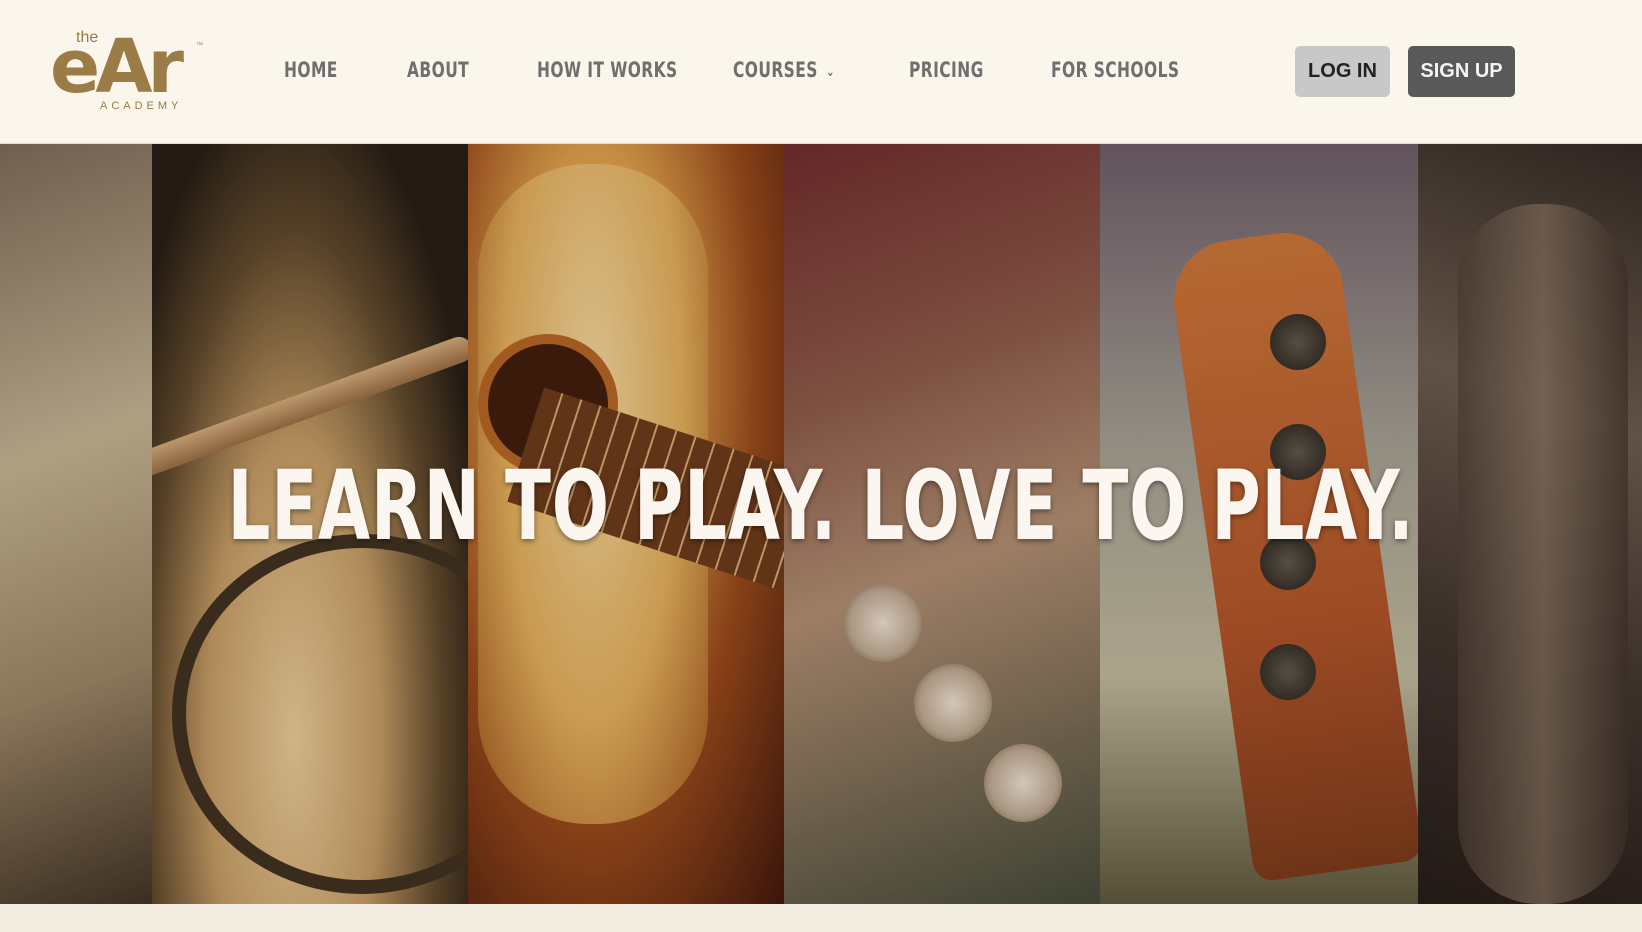 The image size is (1642, 932). I want to click on chevron-down-icon: ⌄, so click(831, 72).